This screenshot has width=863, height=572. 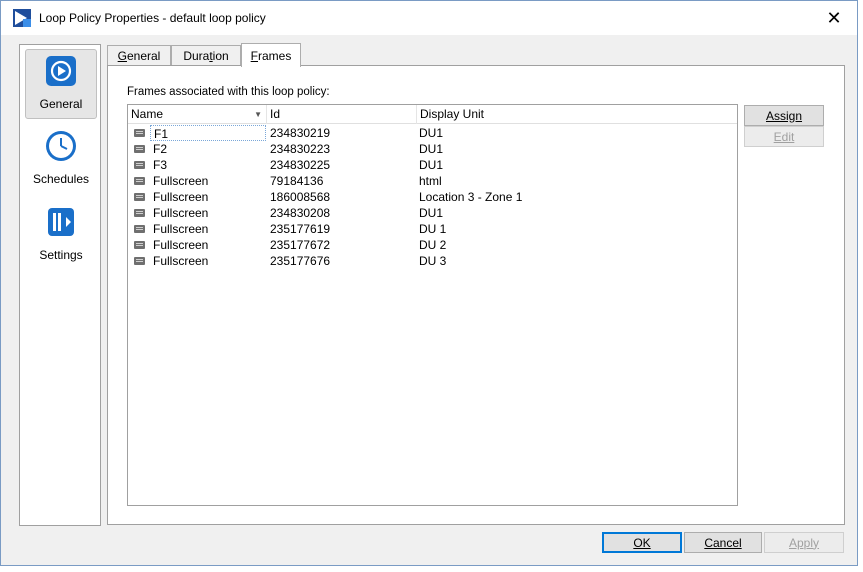 I want to click on column-header-display-unit: Display Unit, so click(x=577, y=114).